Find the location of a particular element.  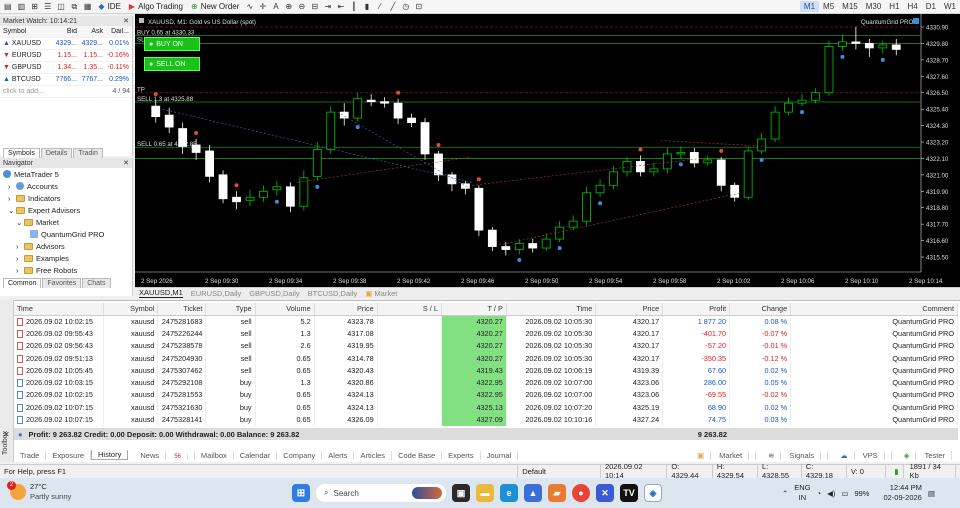

tab-history: History is located at coordinates (110, 455).